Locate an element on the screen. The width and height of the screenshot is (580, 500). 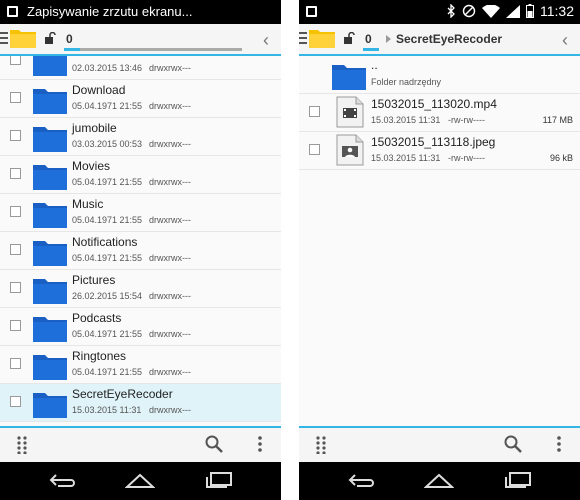
screenshot-notification-icon is located at coordinates (311, 11).